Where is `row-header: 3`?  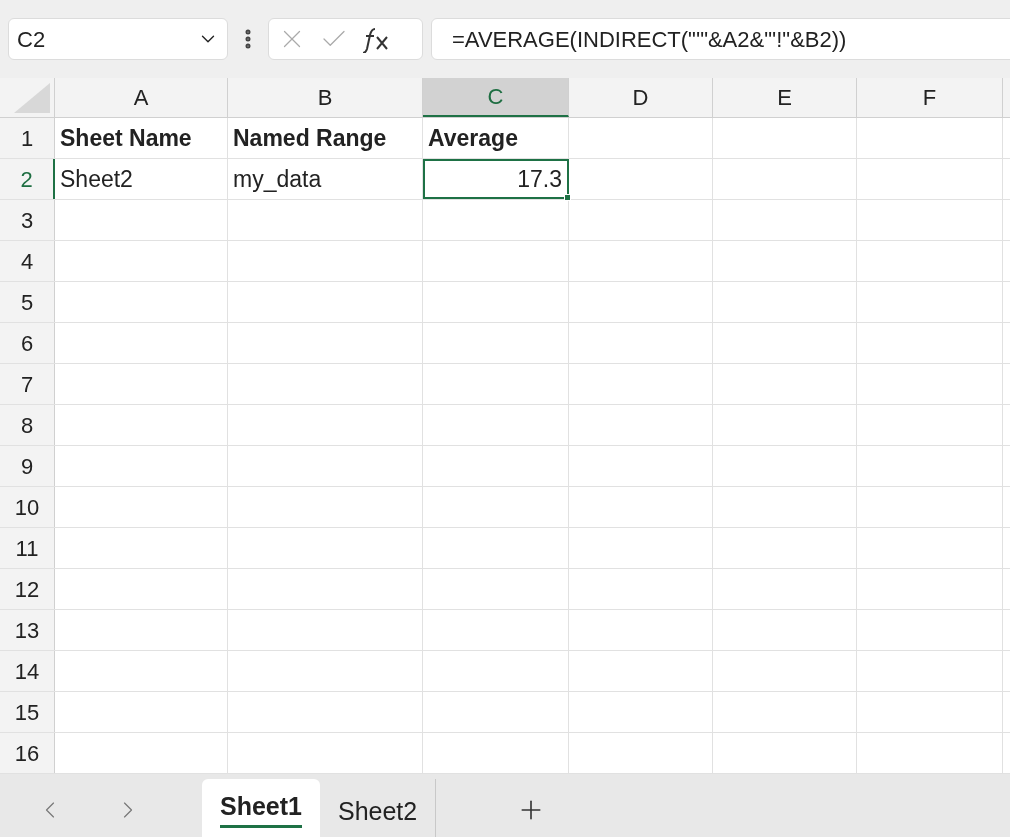
row-header: 3 is located at coordinates (27, 220).